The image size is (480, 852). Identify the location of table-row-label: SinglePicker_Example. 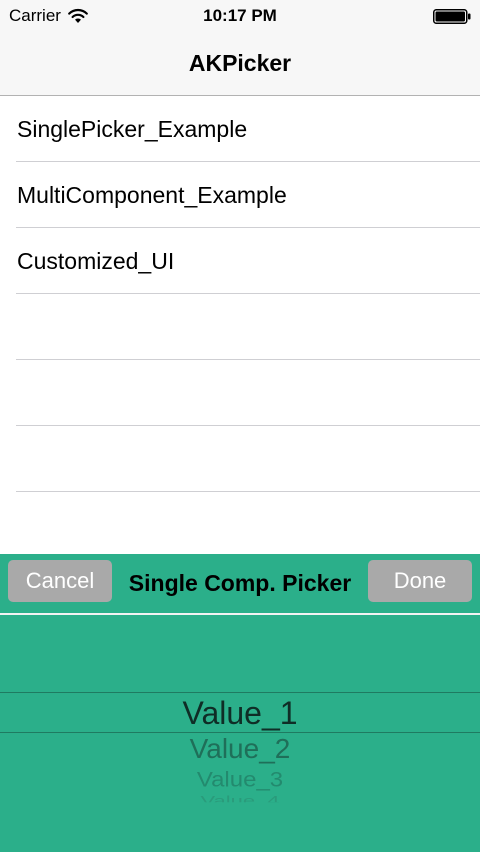
(132, 129).